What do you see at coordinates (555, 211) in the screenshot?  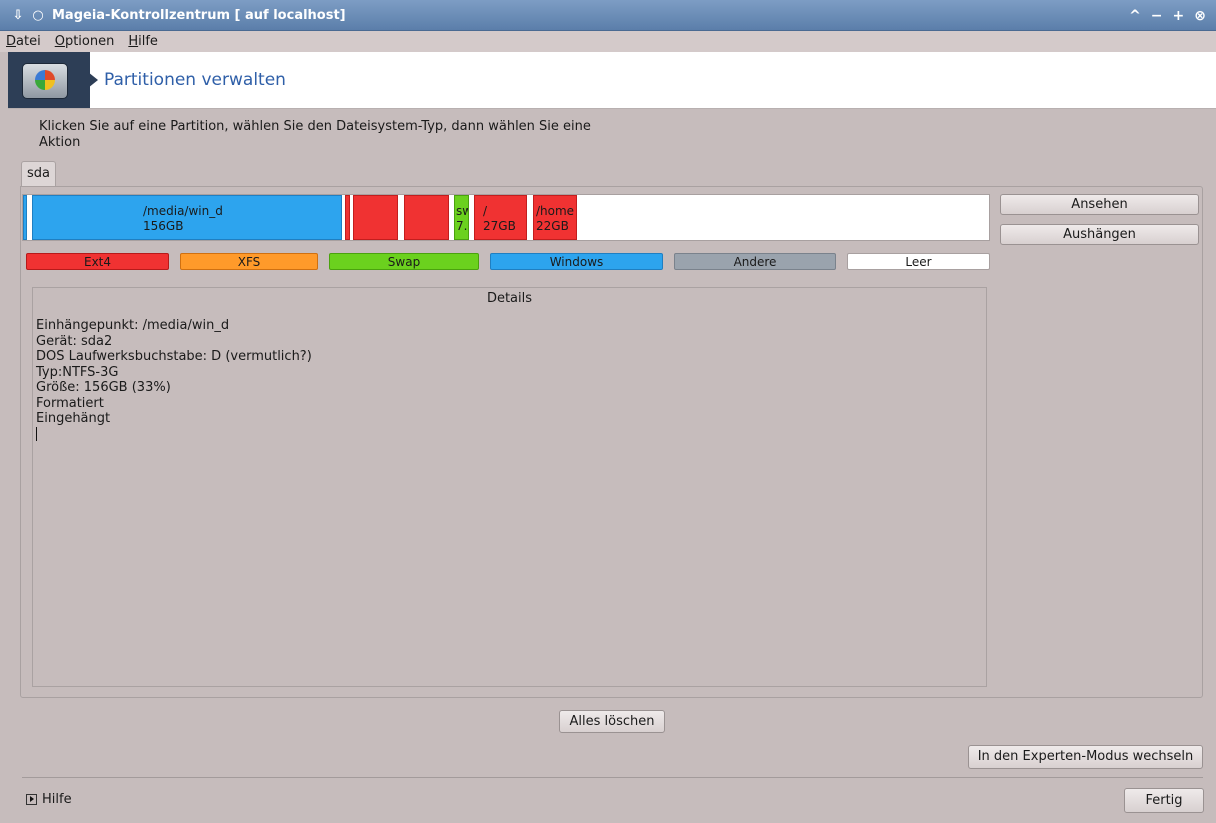 I see `partition-label: /home` at bounding box center [555, 211].